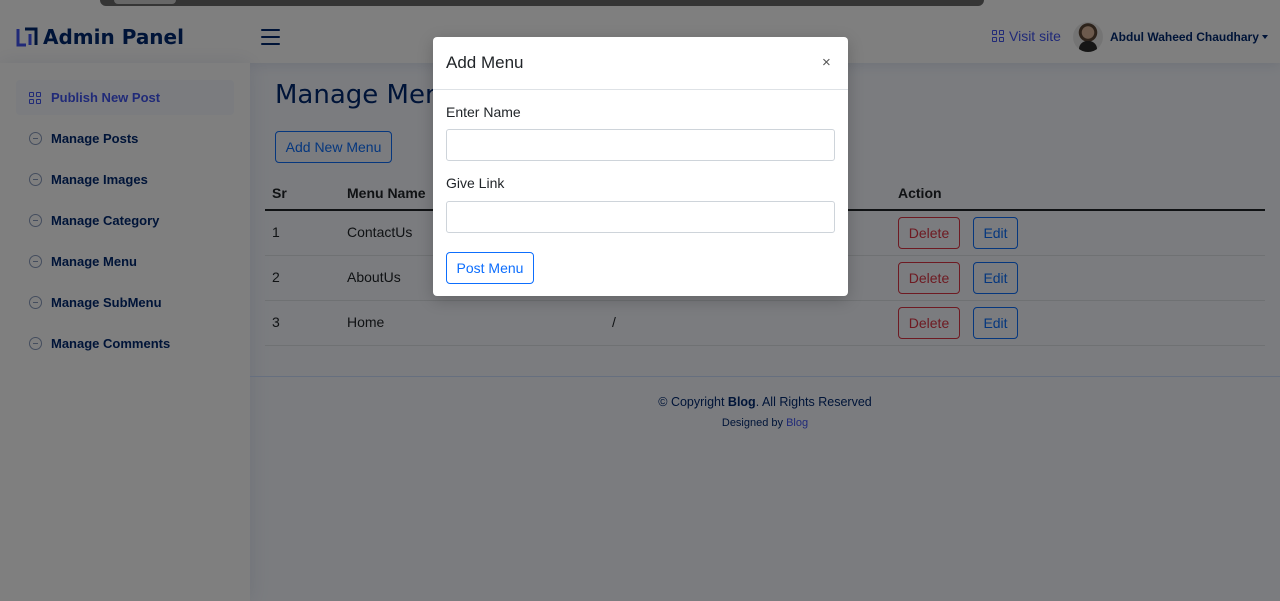 The width and height of the screenshot is (1280, 601). What do you see at coordinates (640, 217) in the screenshot?
I see `link-input` at bounding box center [640, 217].